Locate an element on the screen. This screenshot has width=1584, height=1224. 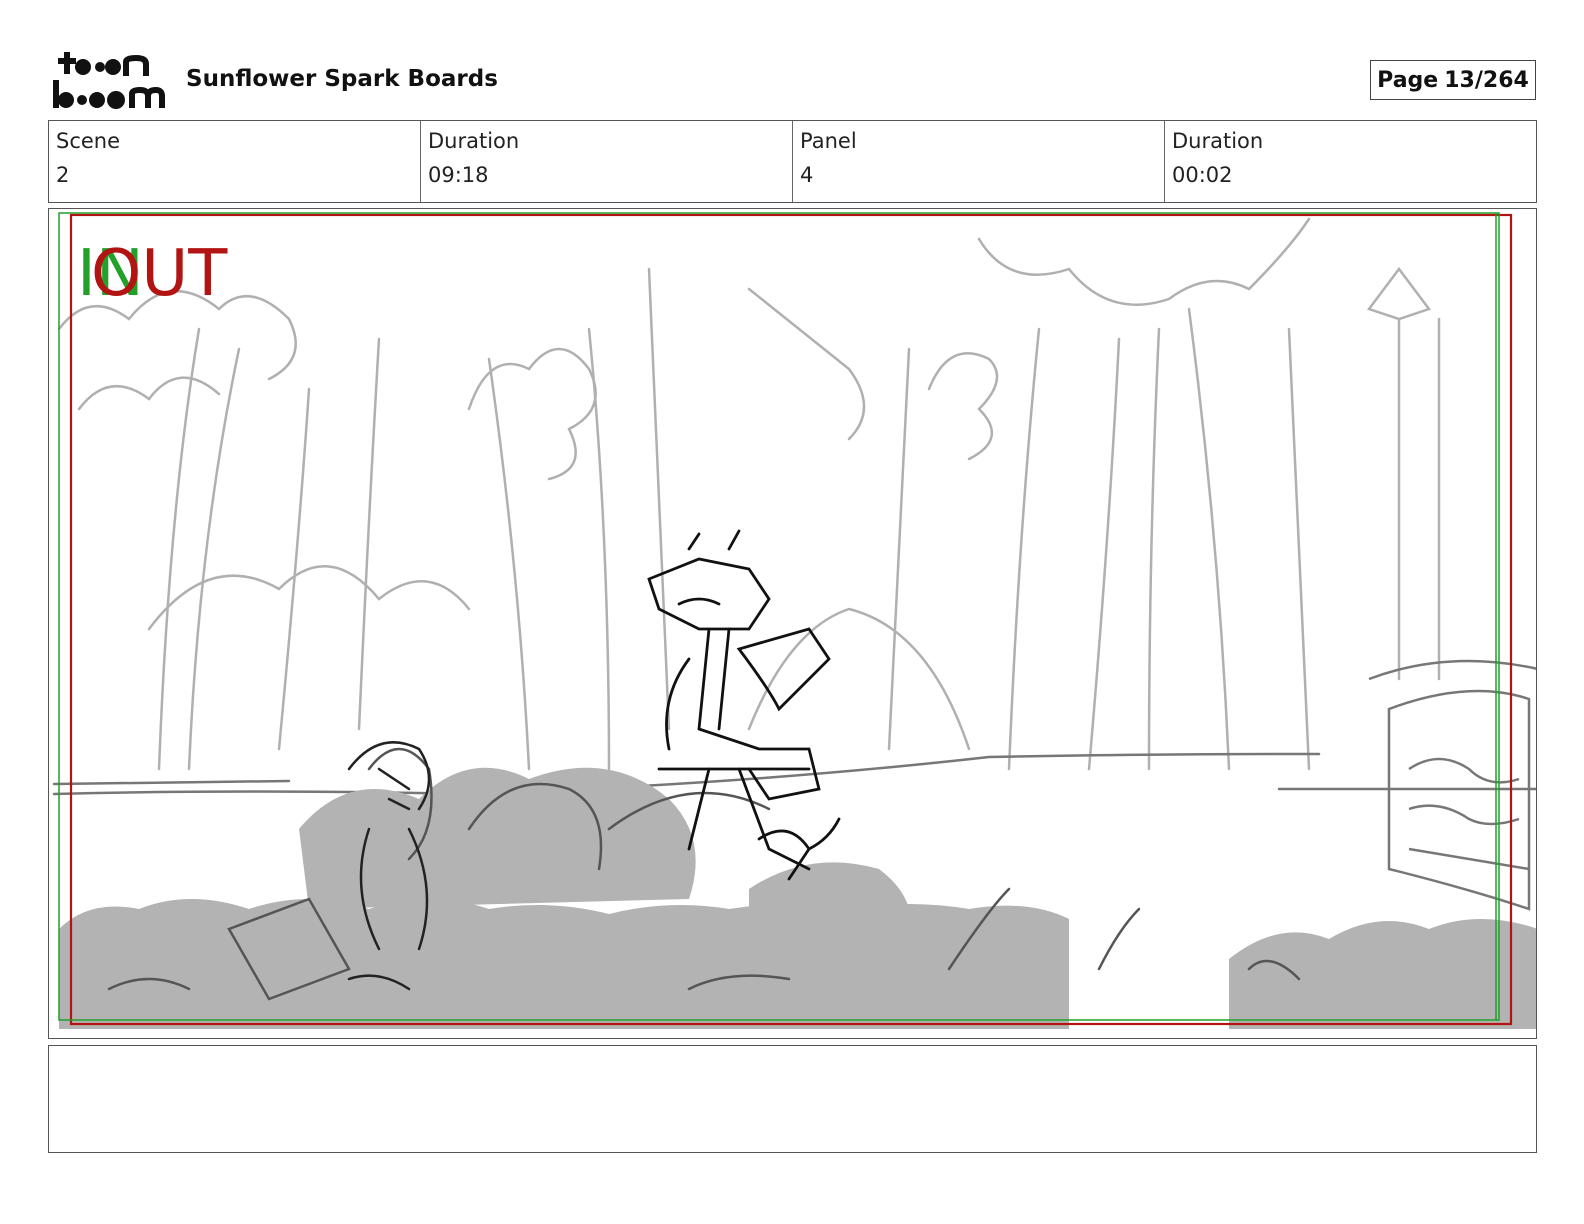
toon-boom-logo is located at coordinates (108, 81).